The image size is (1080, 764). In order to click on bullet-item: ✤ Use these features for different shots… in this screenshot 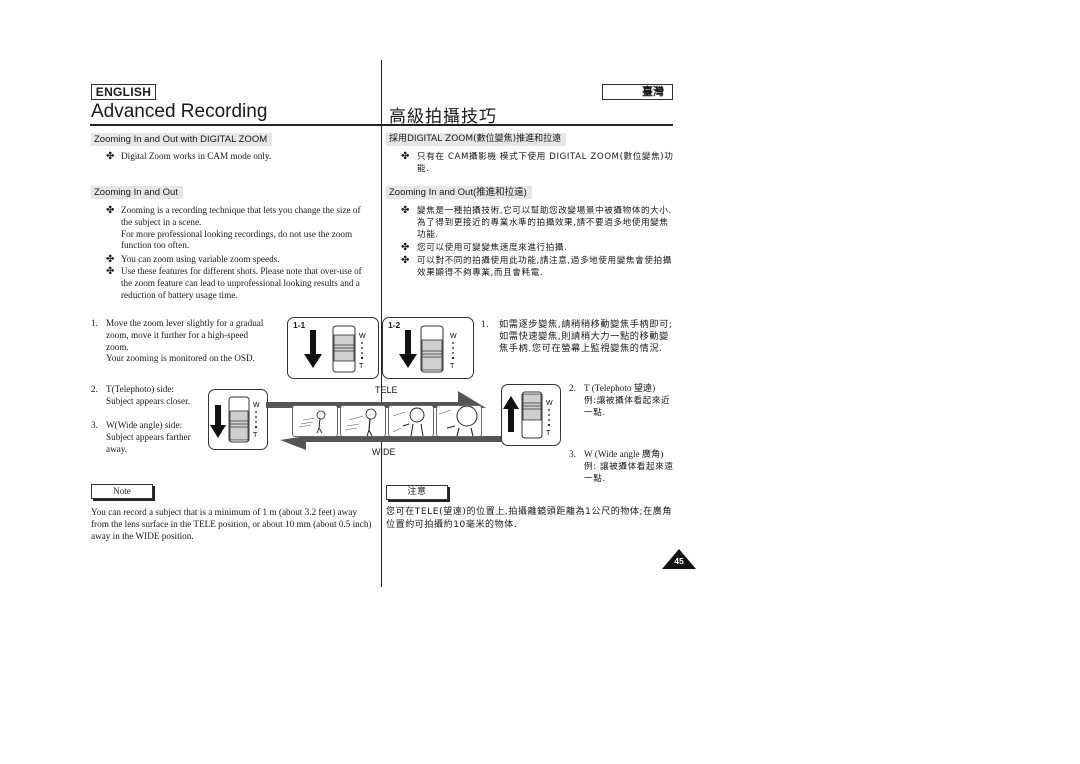, I will do `click(239, 283)`.